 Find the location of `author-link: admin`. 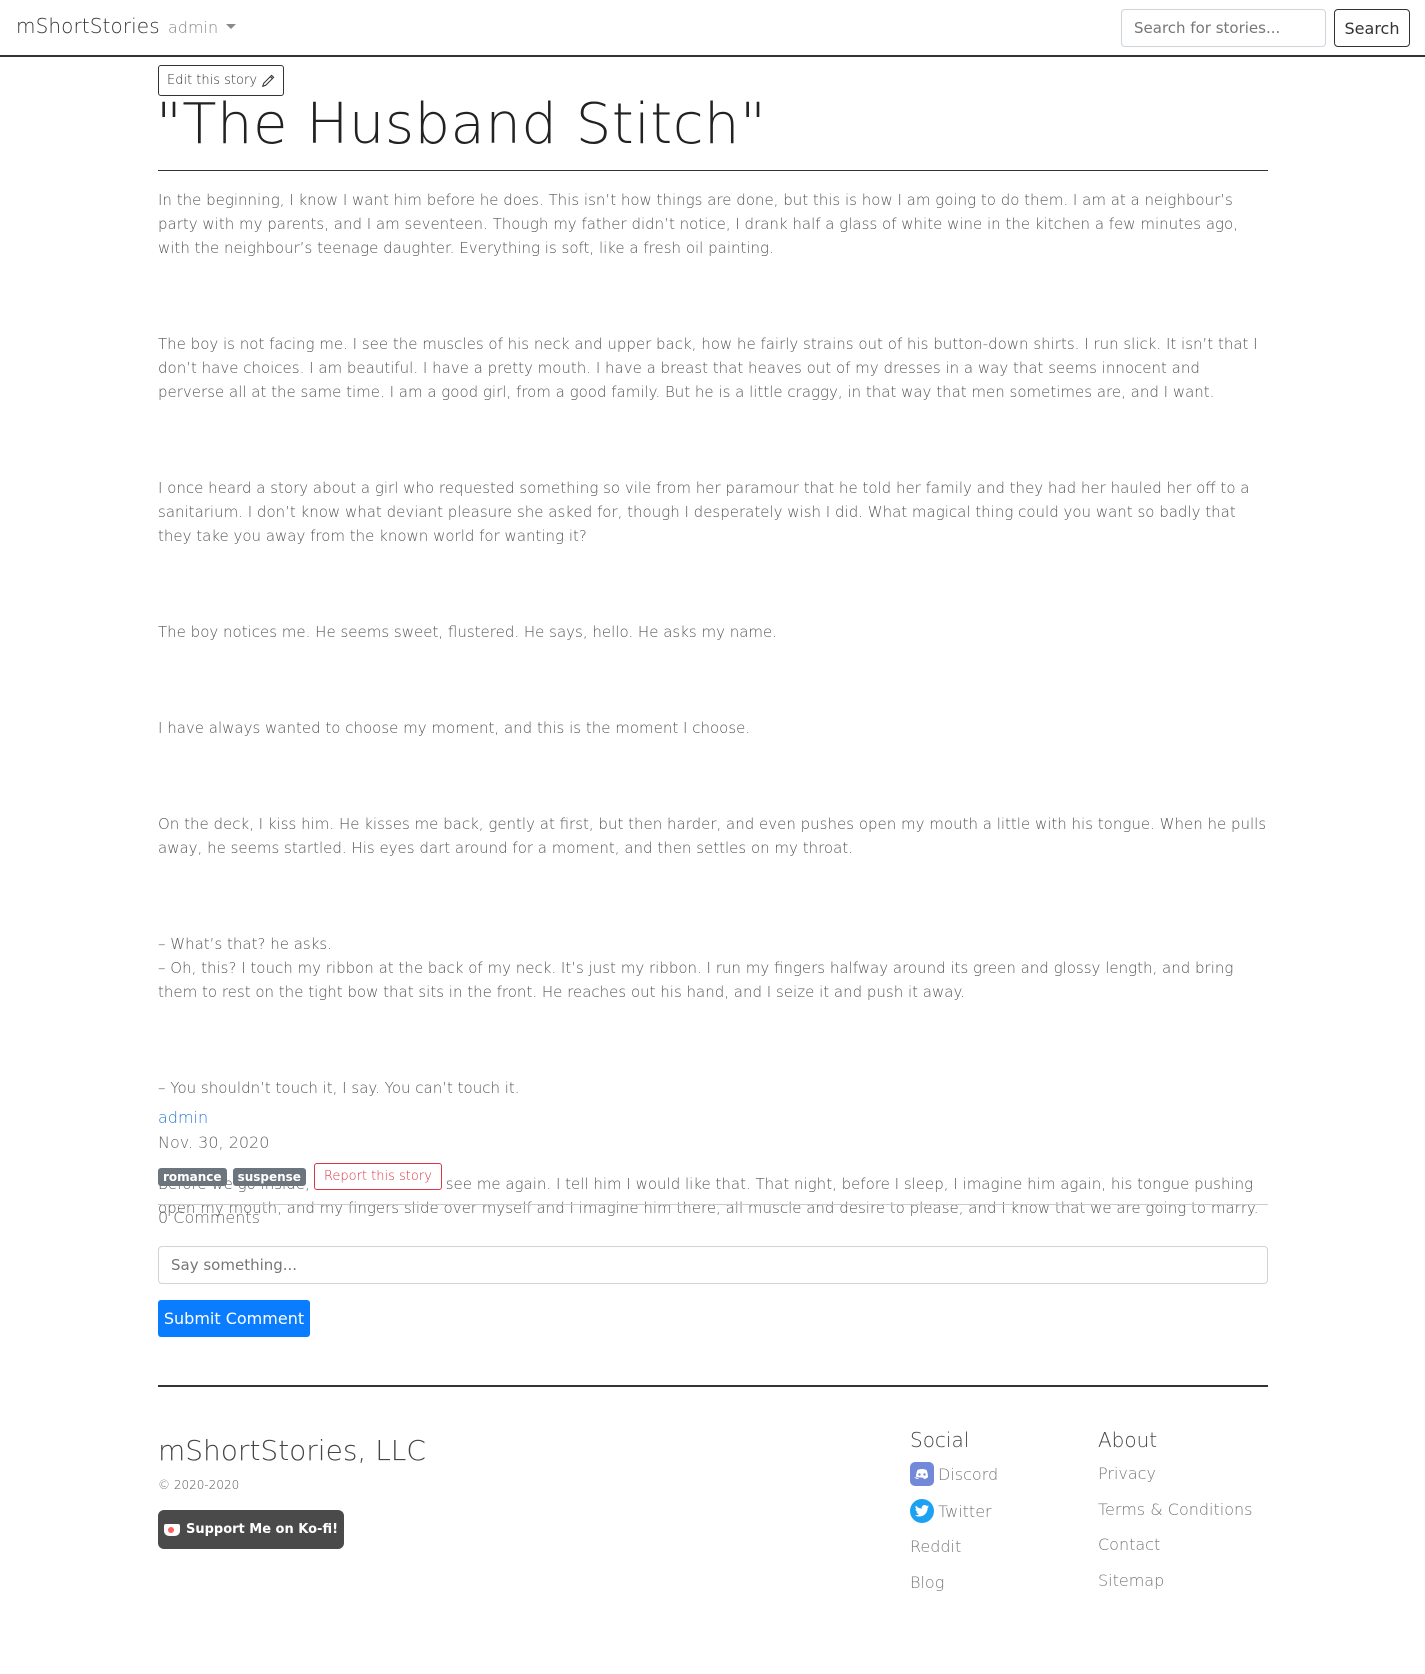

author-link: admin is located at coordinates (183, 1117).